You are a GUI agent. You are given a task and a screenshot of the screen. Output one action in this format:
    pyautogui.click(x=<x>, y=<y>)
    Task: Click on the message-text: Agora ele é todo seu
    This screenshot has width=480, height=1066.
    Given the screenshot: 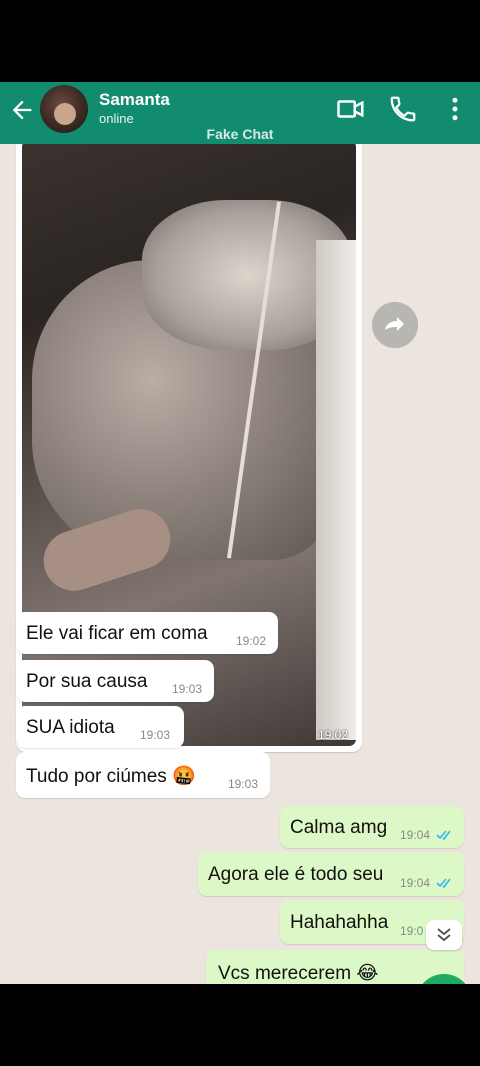 What is the action you would take?
    pyautogui.click(x=296, y=874)
    